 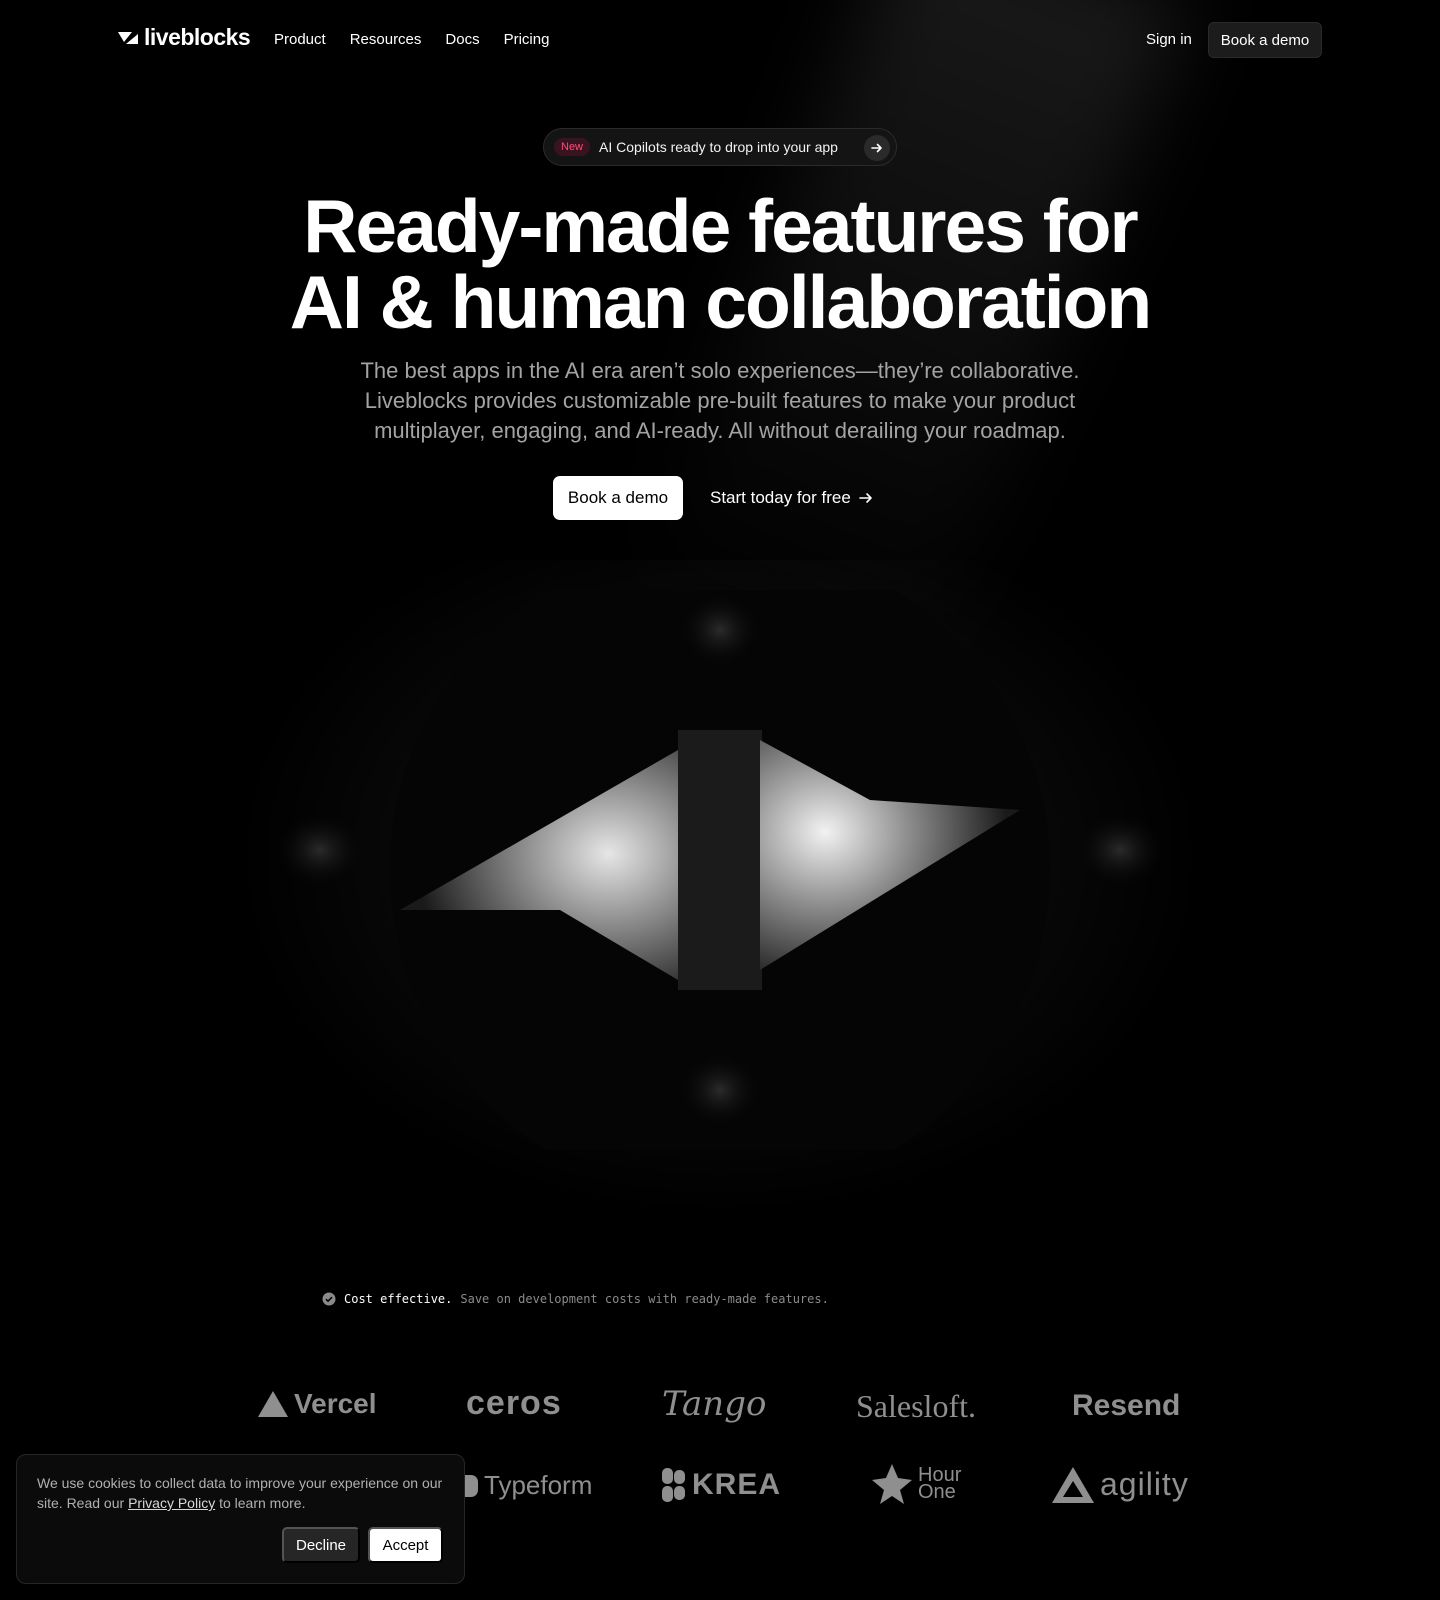 I want to click on start-free-button: Start today for free, so click(x=791, y=498).